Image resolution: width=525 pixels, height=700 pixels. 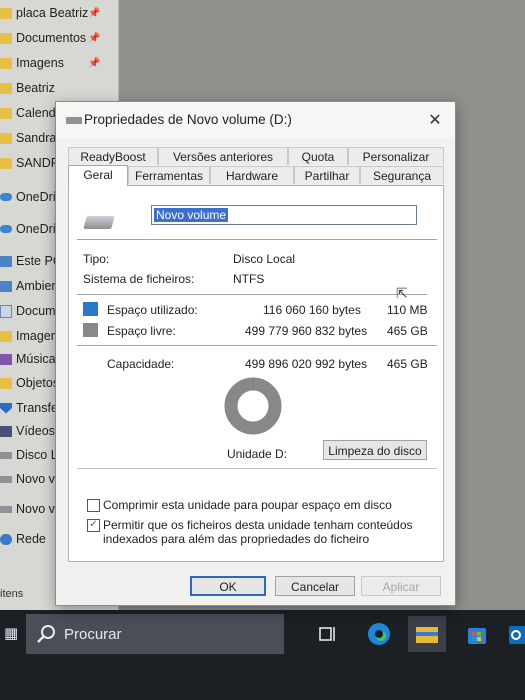 What do you see at coordinates (36, 311) in the screenshot?
I see `nav-item-label: Docum` at bounding box center [36, 311].